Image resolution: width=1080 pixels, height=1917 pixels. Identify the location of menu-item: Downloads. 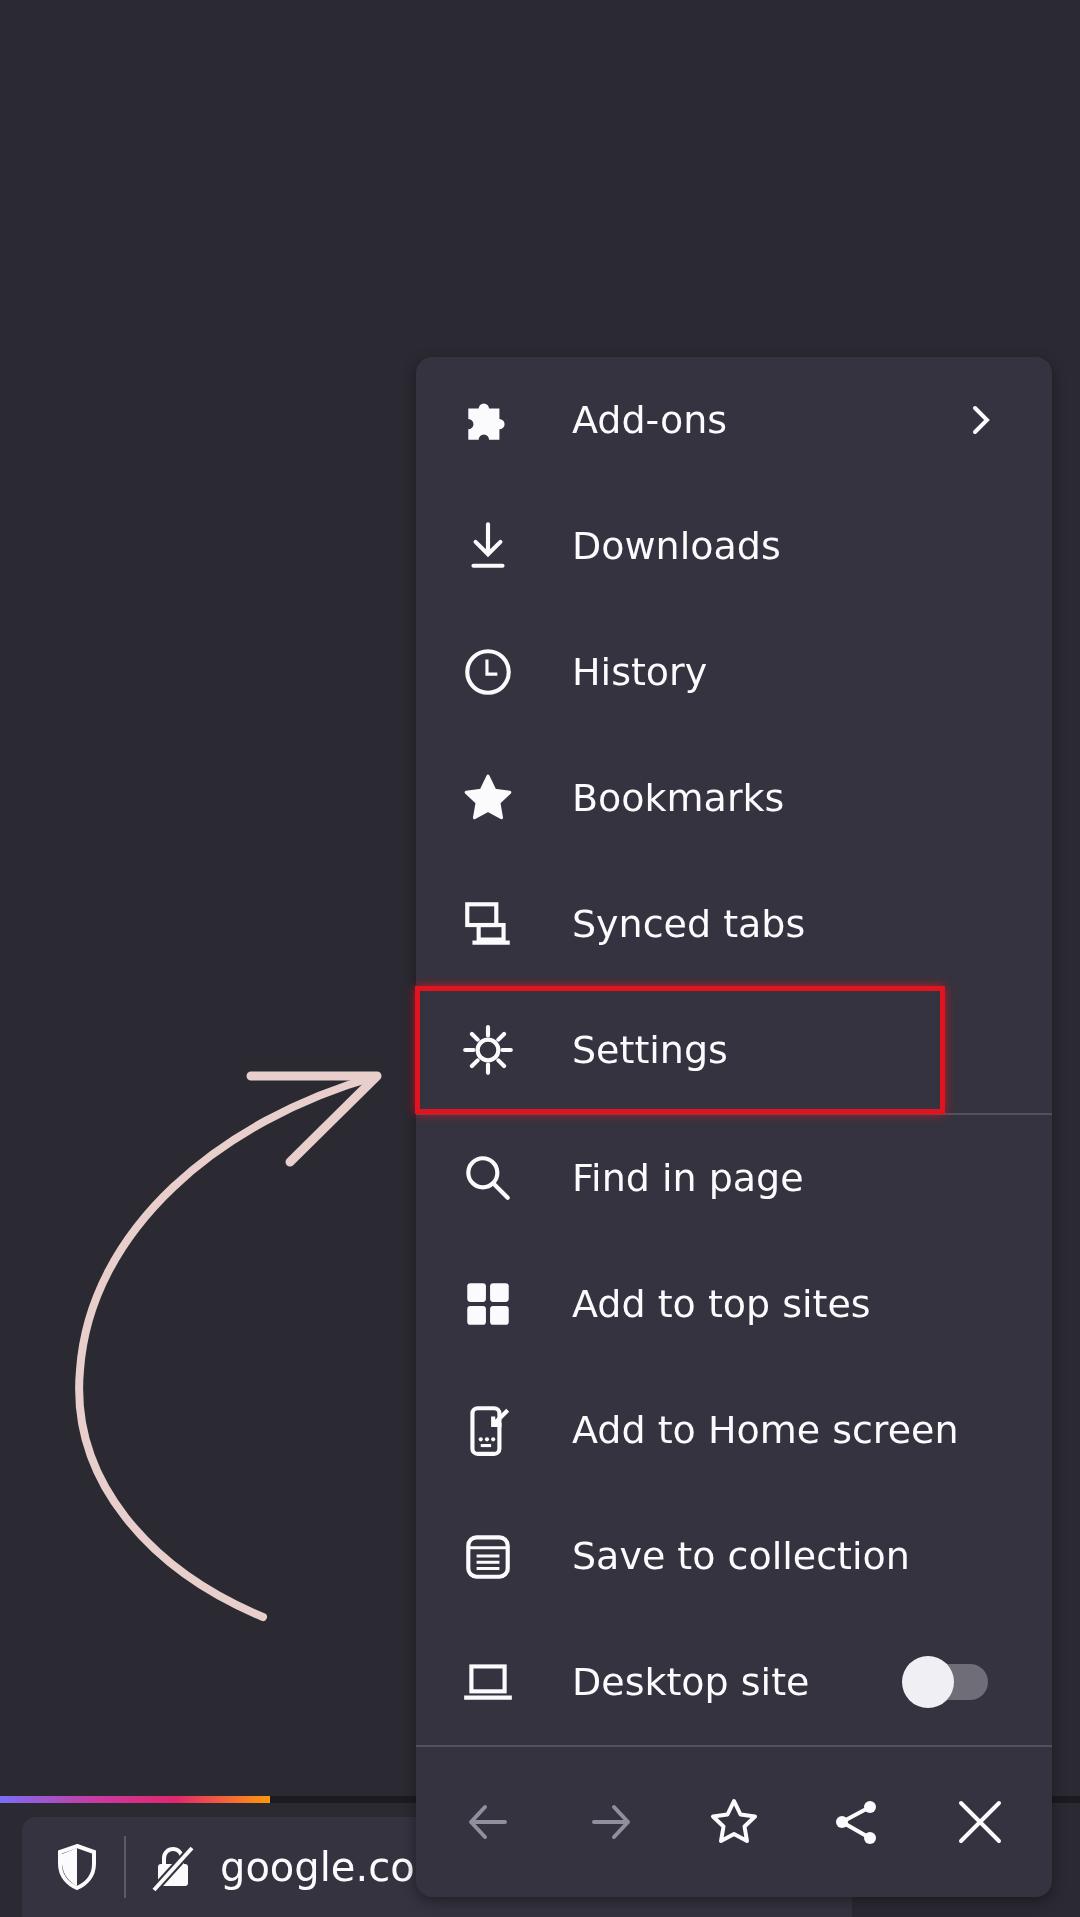
(734, 546).